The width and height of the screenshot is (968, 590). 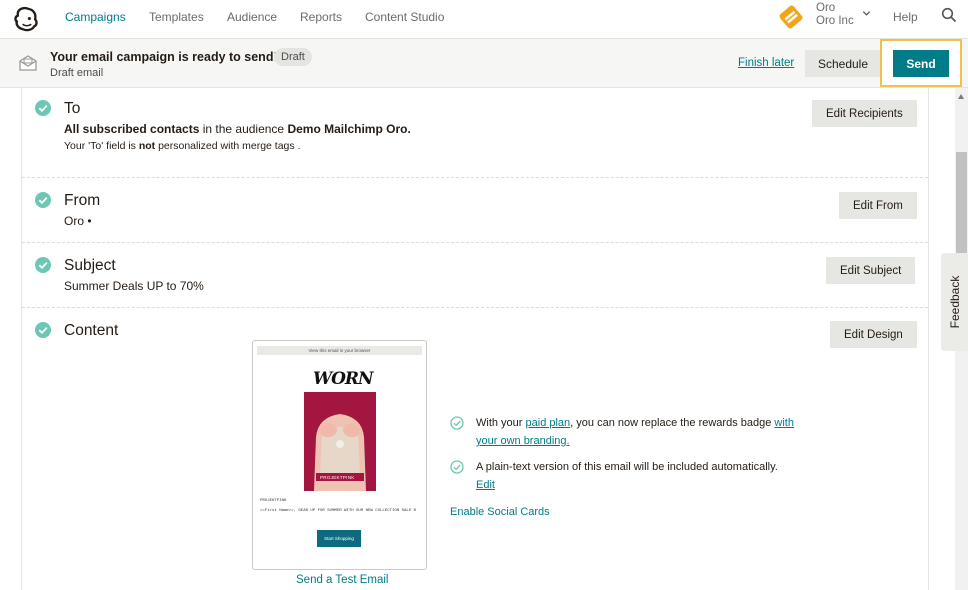 What do you see at coordinates (866, 13) in the screenshot?
I see `chevron-down-icon` at bounding box center [866, 13].